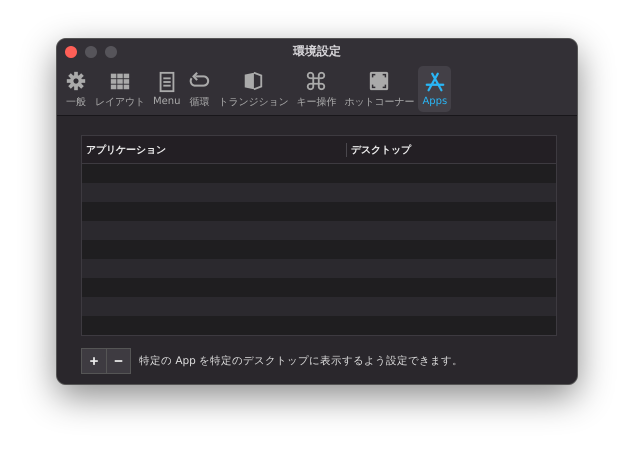 Image resolution: width=634 pixels, height=460 pixels. I want to click on hint-text: 特定の App を特定のデスクトップに表示するよう設定できます。, so click(301, 361).